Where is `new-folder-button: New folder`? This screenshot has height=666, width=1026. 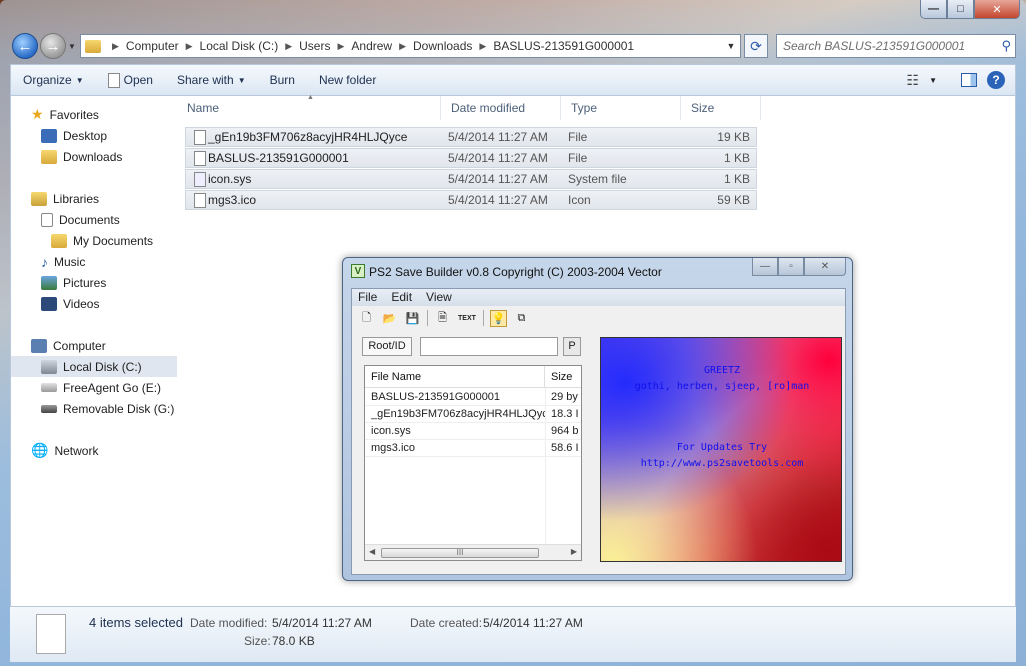 new-folder-button: New folder is located at coordinates (347, 80).